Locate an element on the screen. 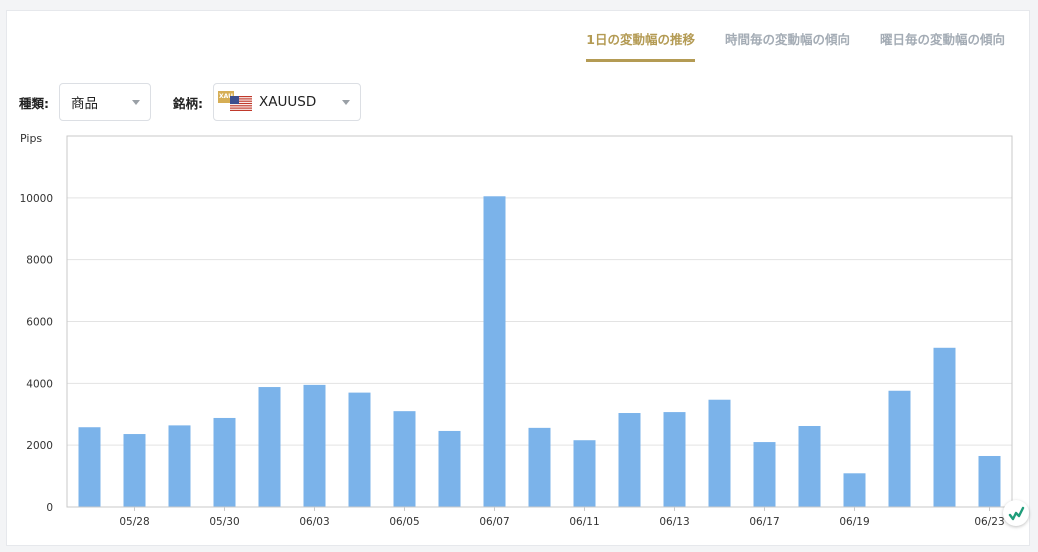  us-flag-icon is located at coordinates (241, 103).